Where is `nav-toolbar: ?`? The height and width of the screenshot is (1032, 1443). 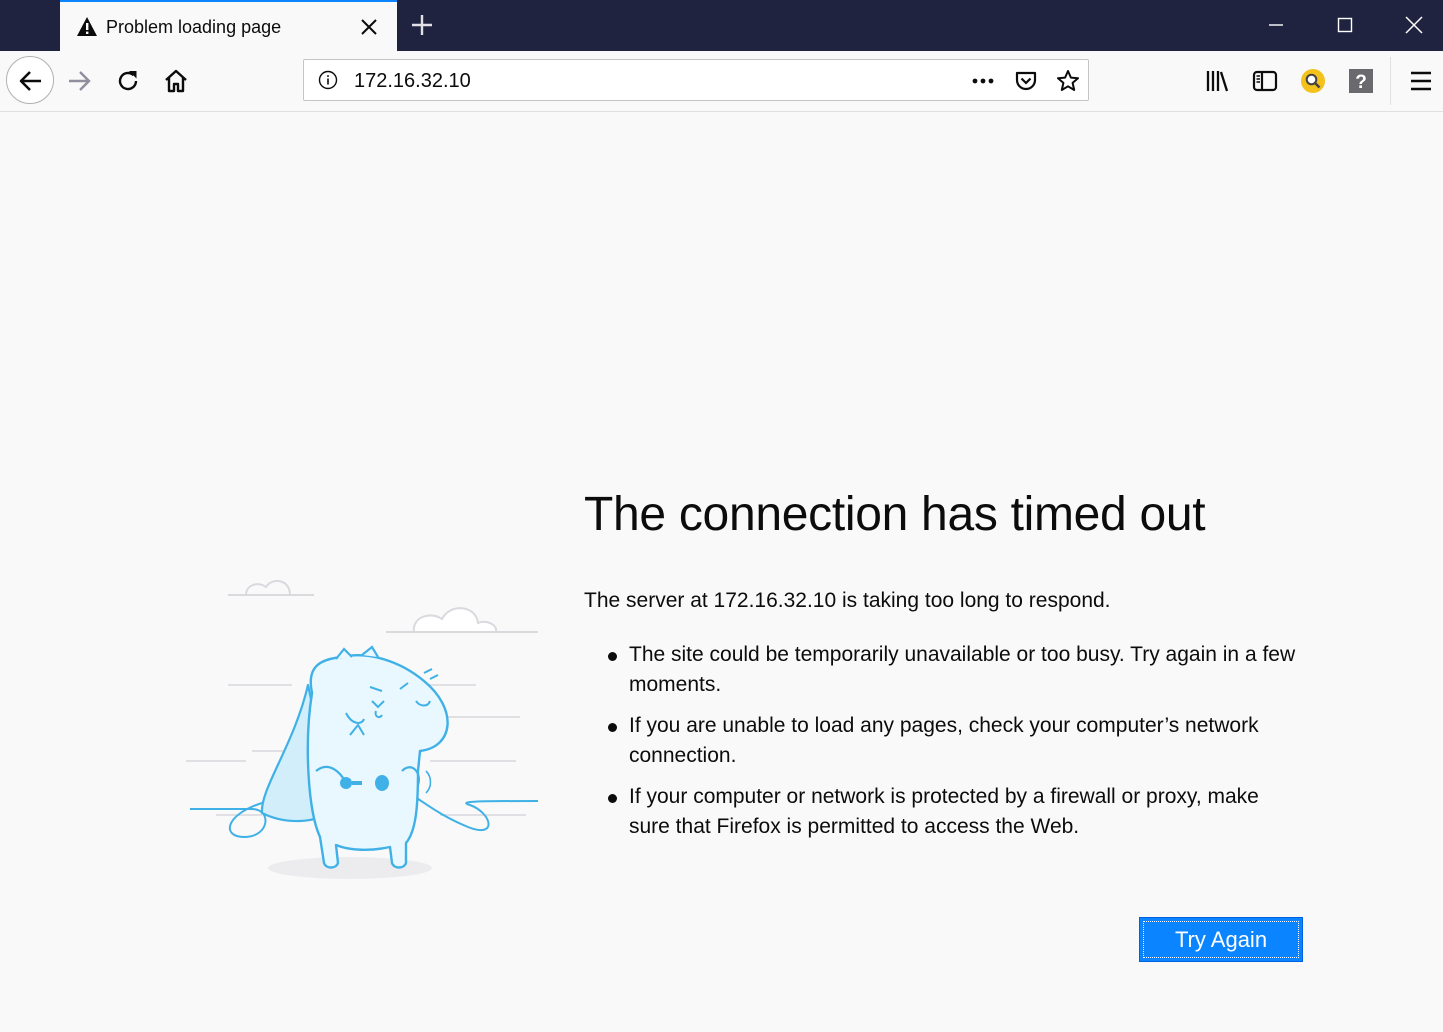 nav-toolbar: ? is located at coordinates (721, 81).